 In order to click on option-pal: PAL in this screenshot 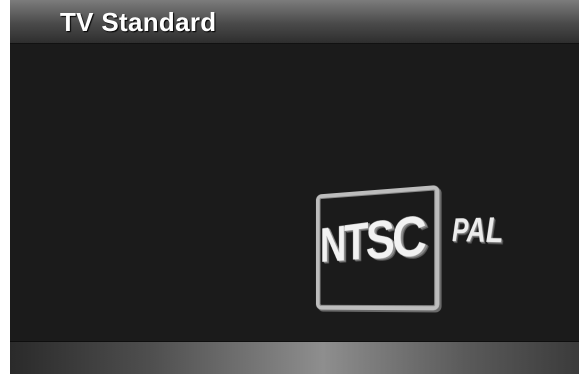, I will do `click(487, 232)`.